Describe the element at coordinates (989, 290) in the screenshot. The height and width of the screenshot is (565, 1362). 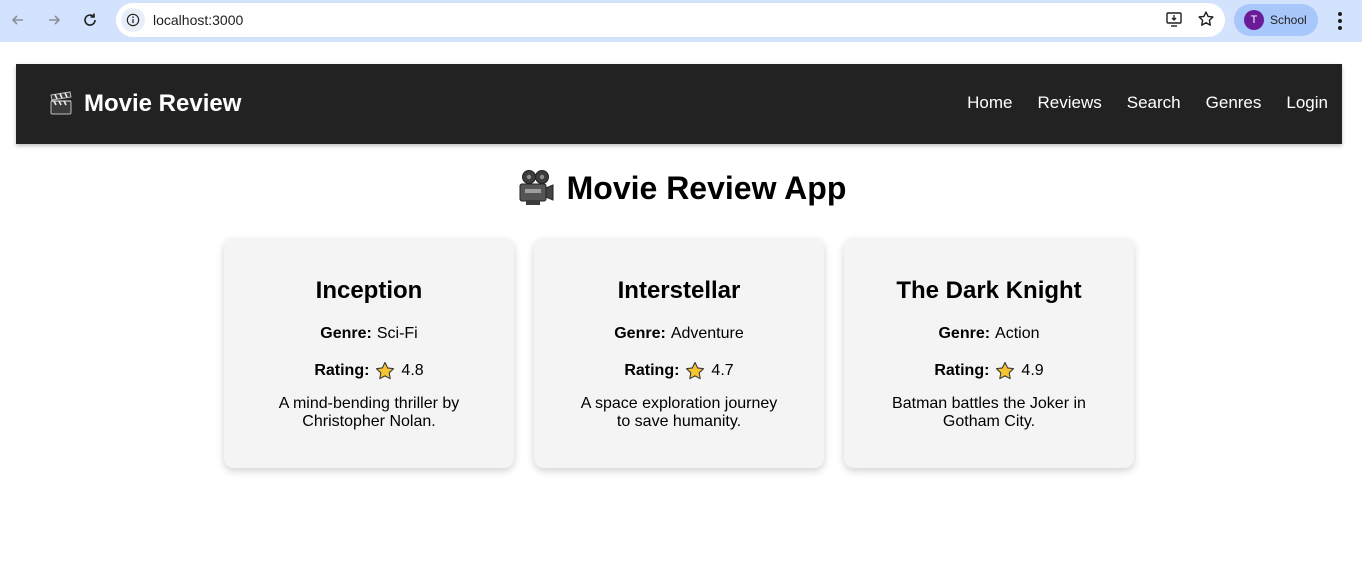
I see `movie-title: The Dark Knight` at that location.